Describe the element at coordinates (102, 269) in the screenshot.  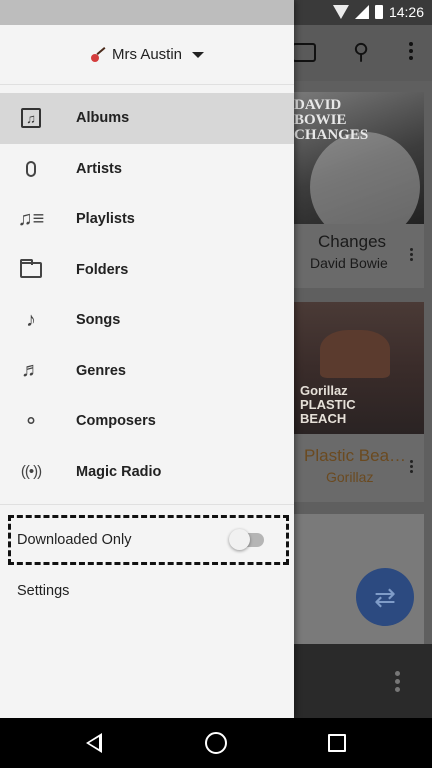
I see `nav-item-label: Folders` at that location.